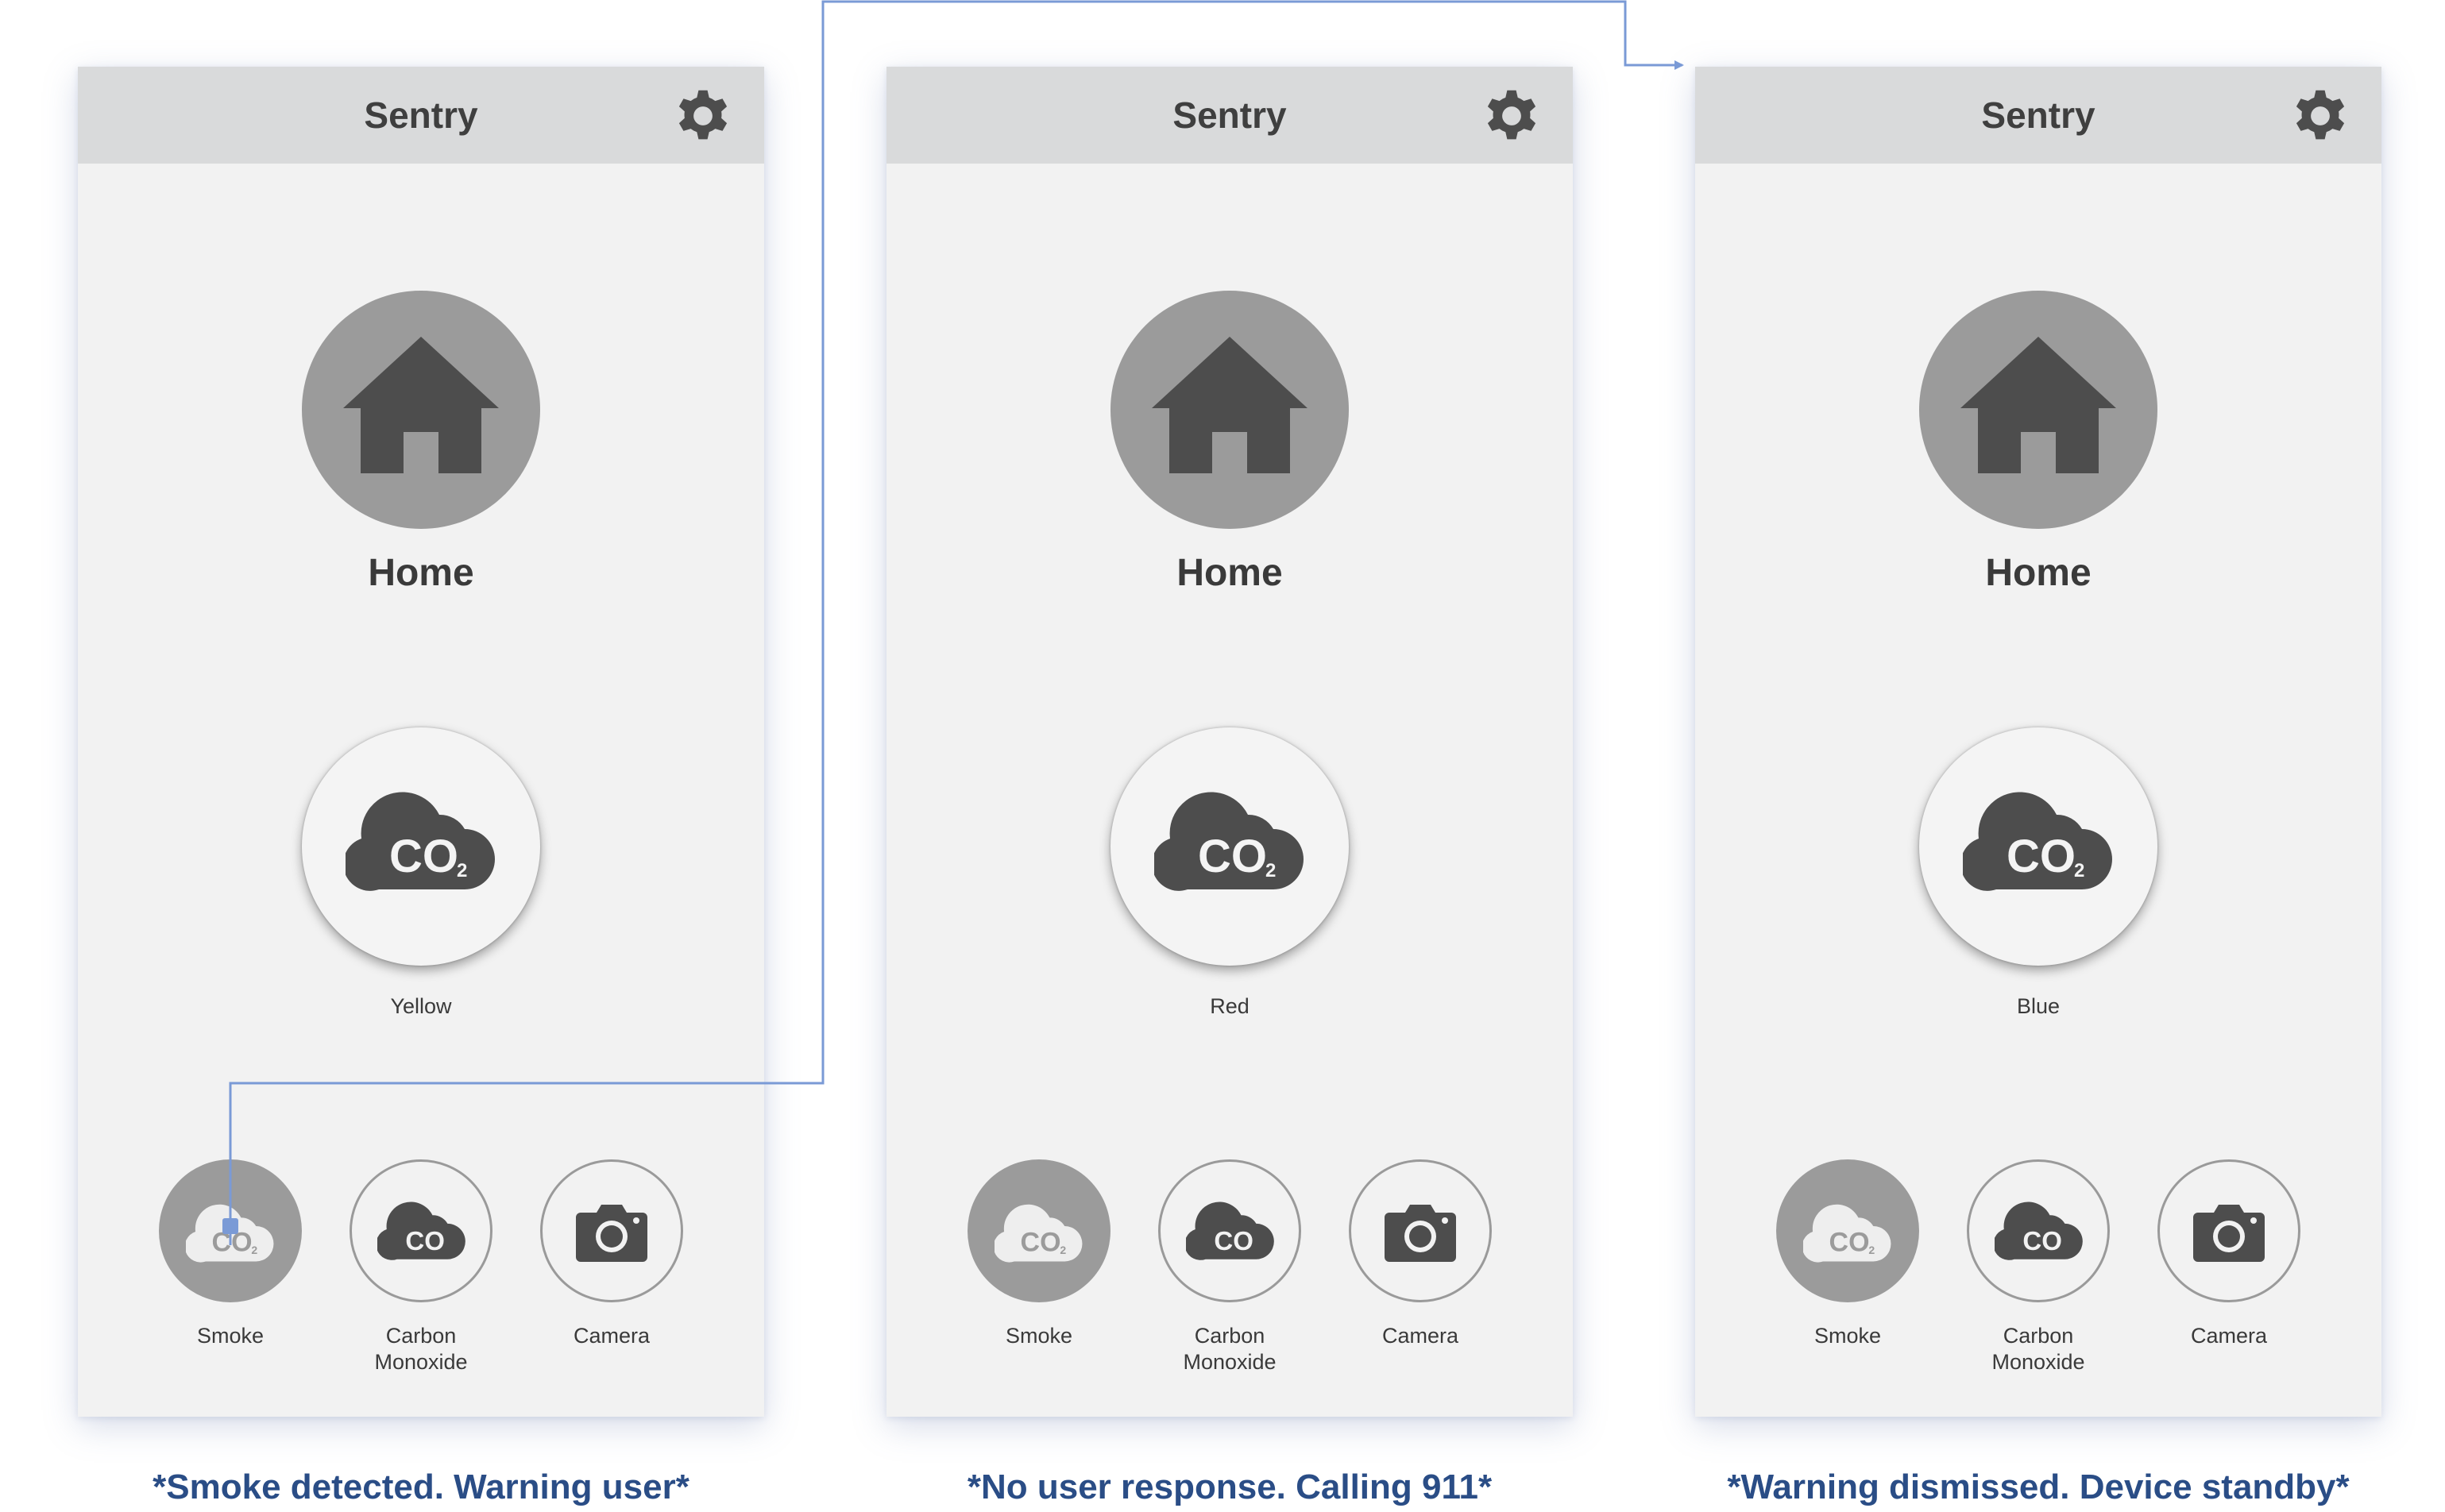 The height and width of the screenshot is (1512, 2445). What do you see at coordinates (421, 1487) in the screenshot?
I see `caption-screen-1: *Smoke detected. Warning user*` at bounding box center [421, 1487].